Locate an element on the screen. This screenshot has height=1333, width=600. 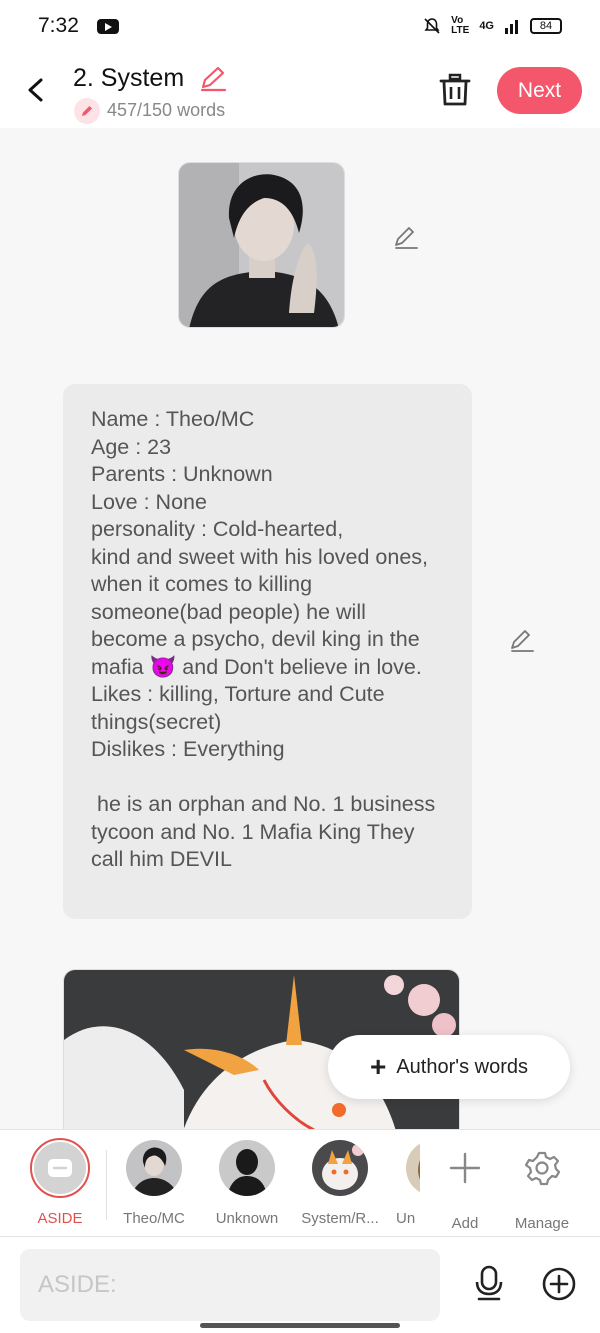
character-label: Un is located at coordinates (406, 1218).